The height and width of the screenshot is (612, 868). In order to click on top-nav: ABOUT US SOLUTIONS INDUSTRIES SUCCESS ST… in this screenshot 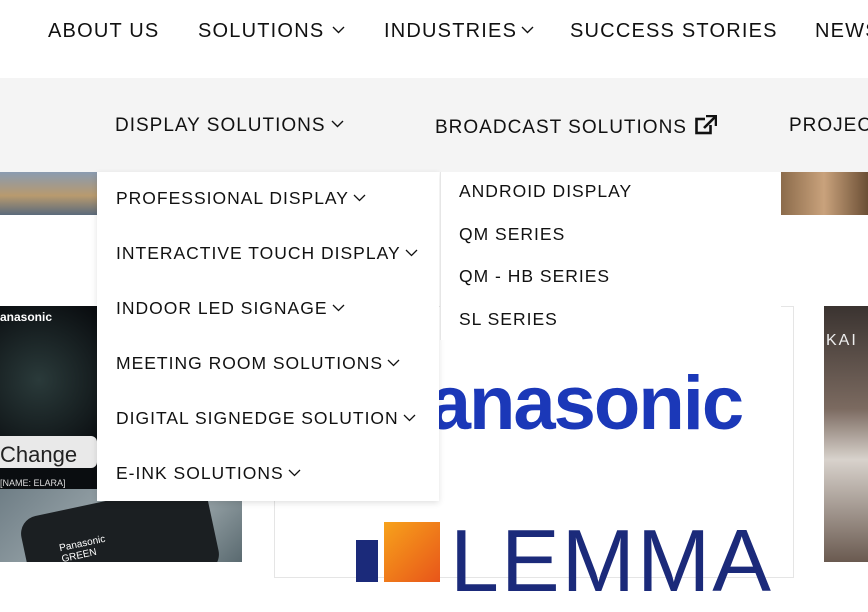, I will do `click(434, 37)`.